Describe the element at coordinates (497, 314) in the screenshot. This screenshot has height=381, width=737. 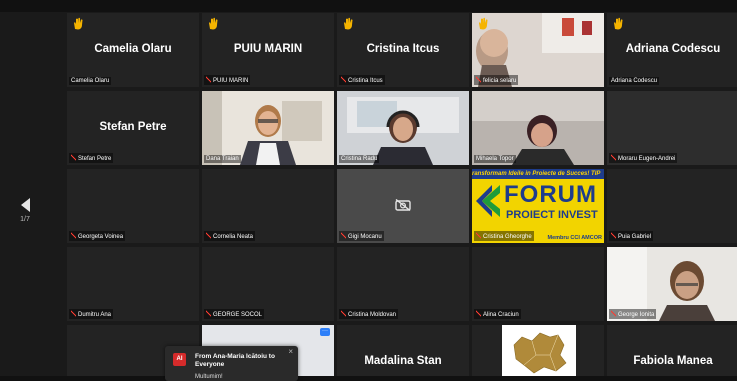
I see `participant-label: Alina Craciun` at that location.